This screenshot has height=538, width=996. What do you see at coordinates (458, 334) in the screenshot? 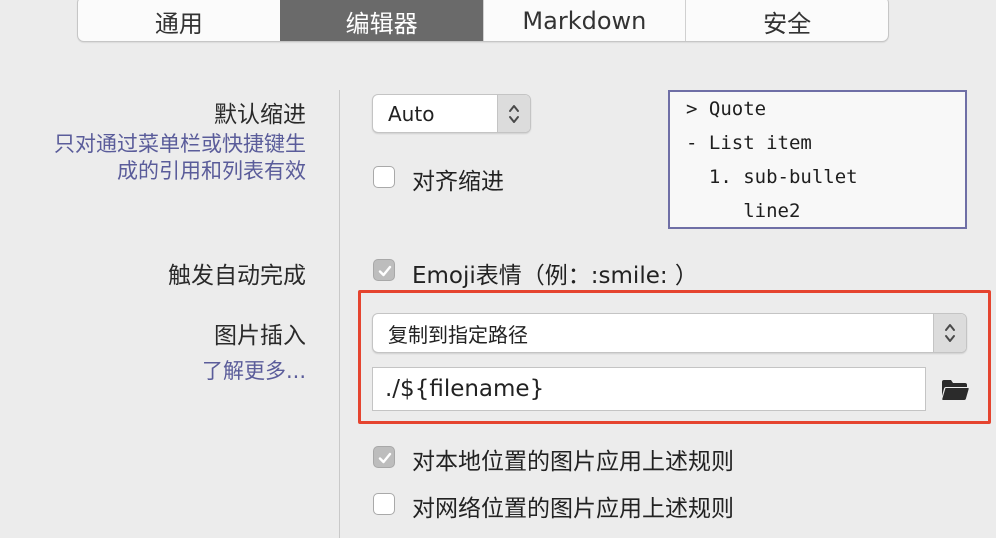
I see `image-insert-select-value: 复制到指定路径` at bounding box center [458, 334].